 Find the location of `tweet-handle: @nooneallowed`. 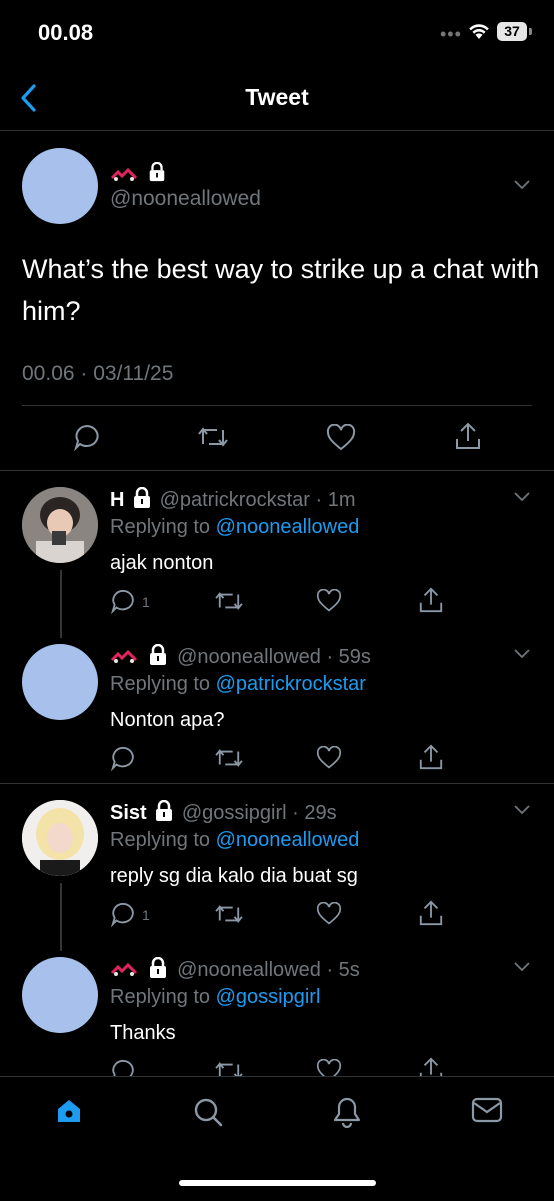

tweet-handle: @nooneallowed is located at coordinates (185, 199).